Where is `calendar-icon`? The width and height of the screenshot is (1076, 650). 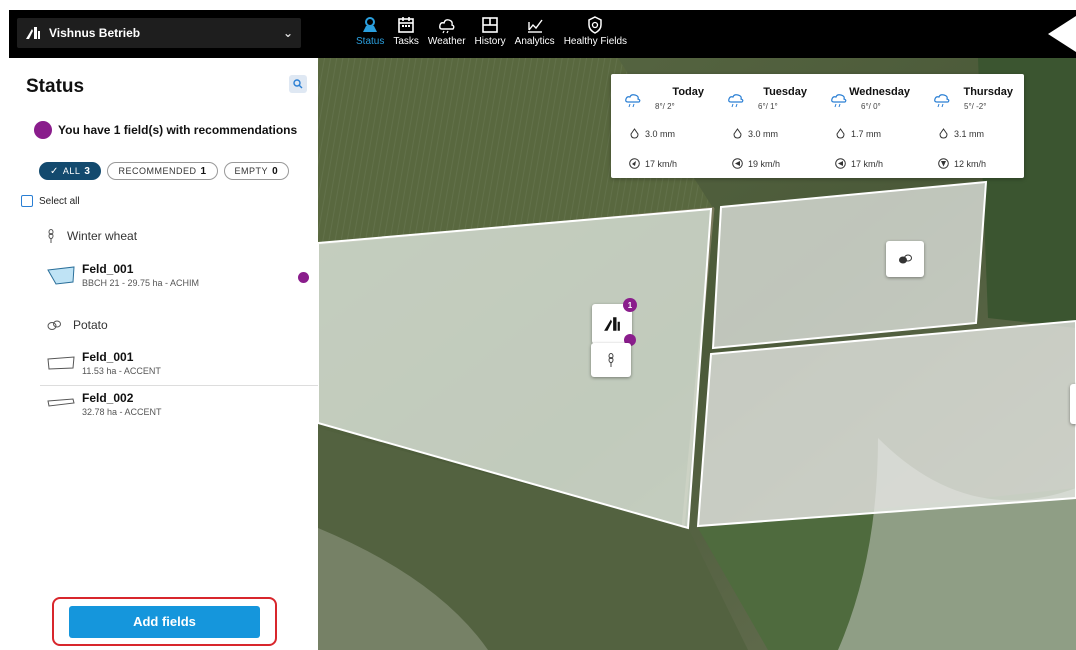
calendar-icon is located at coordinates (406, 25).